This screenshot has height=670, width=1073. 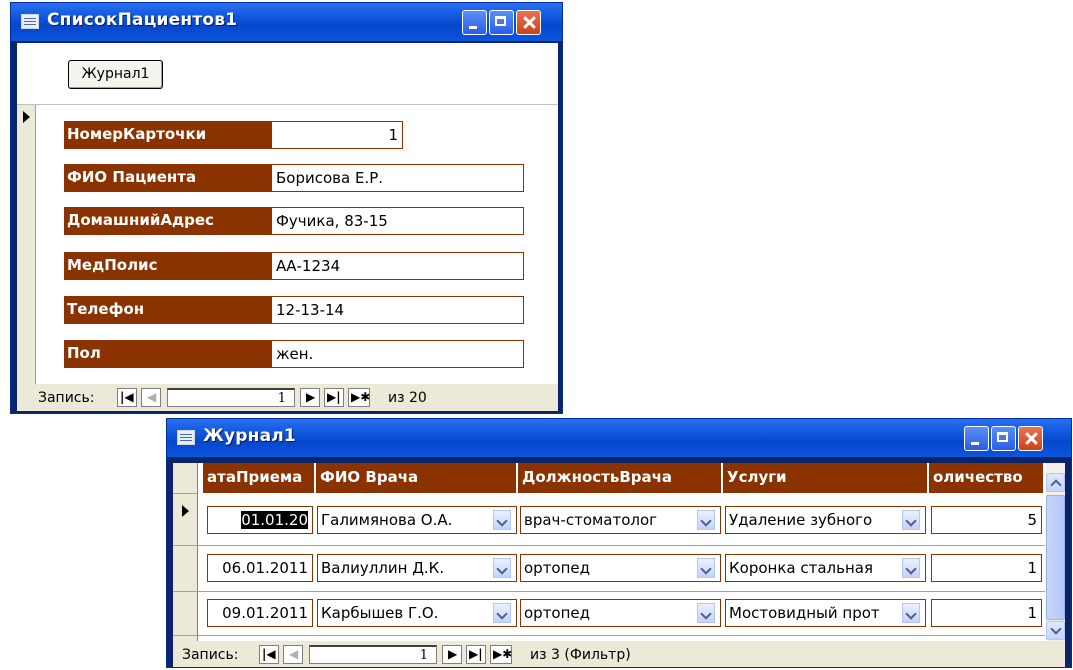 What do you see at coordinates (115, 74) in the screenshot?
I see `journal-button: Журнал1` at bounding box center [115, 74].